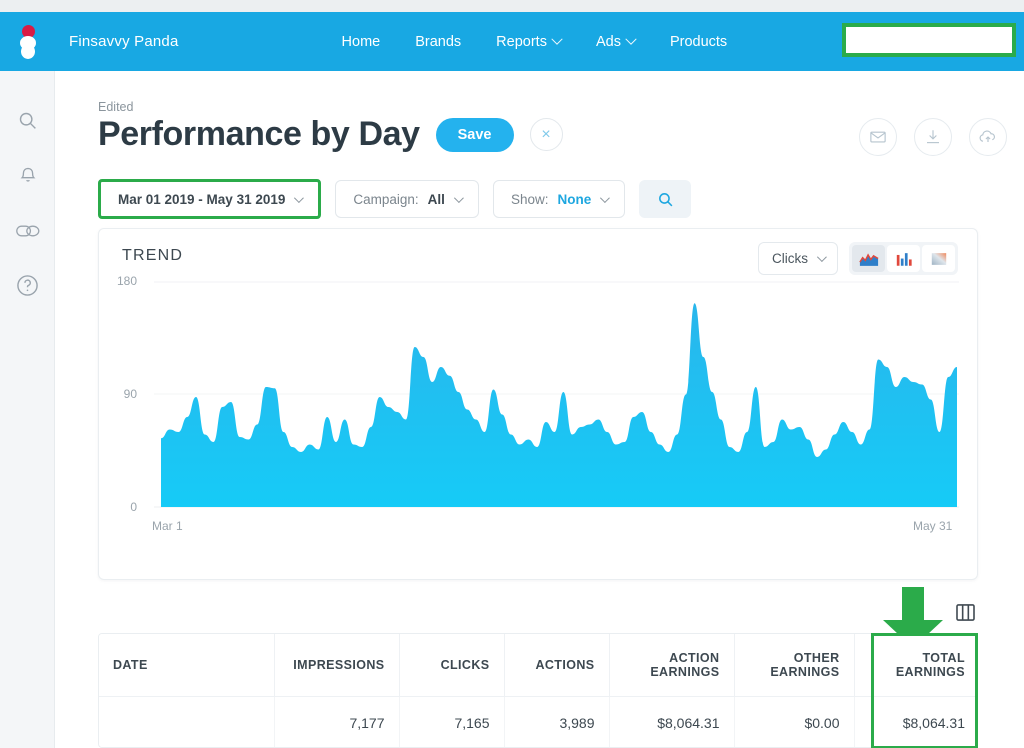  Describe the element at coordinates (672, 665) in the screenshot. I see `column-header-action-earnings: ACTION EARNINGS` at that location.